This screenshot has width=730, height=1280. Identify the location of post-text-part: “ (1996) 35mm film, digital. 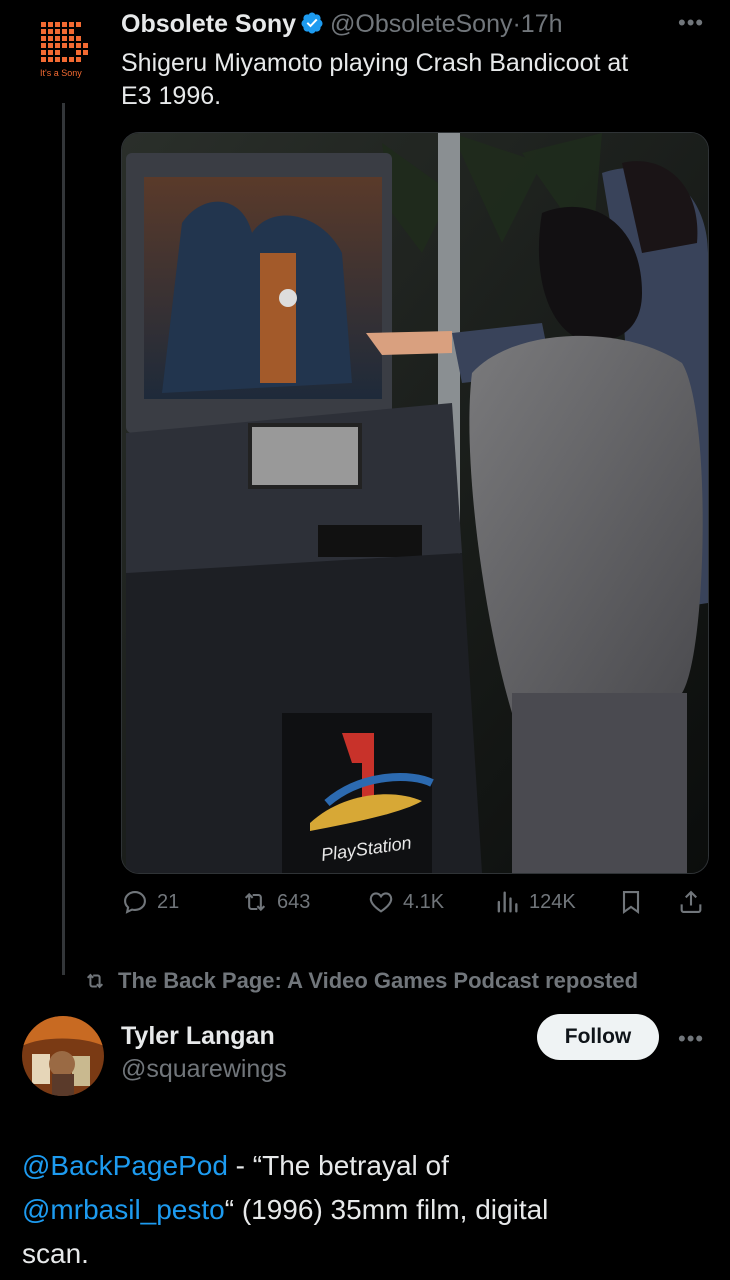
(386, 1209).